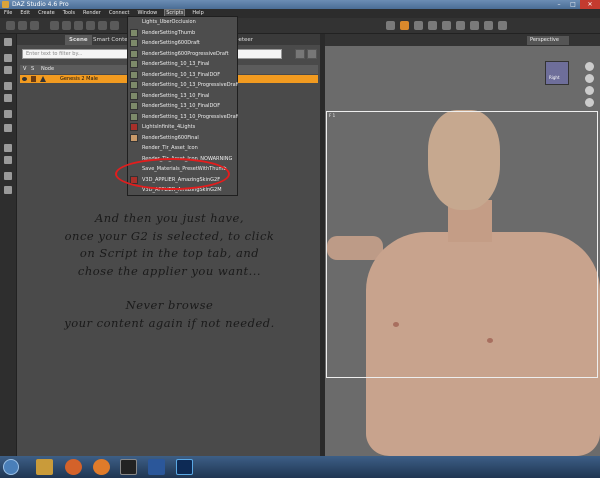 This screenshot has width=600, height=478. Describe the element at coordinates (589, 78) in the screenshot. I see `pan-icon` at that location.